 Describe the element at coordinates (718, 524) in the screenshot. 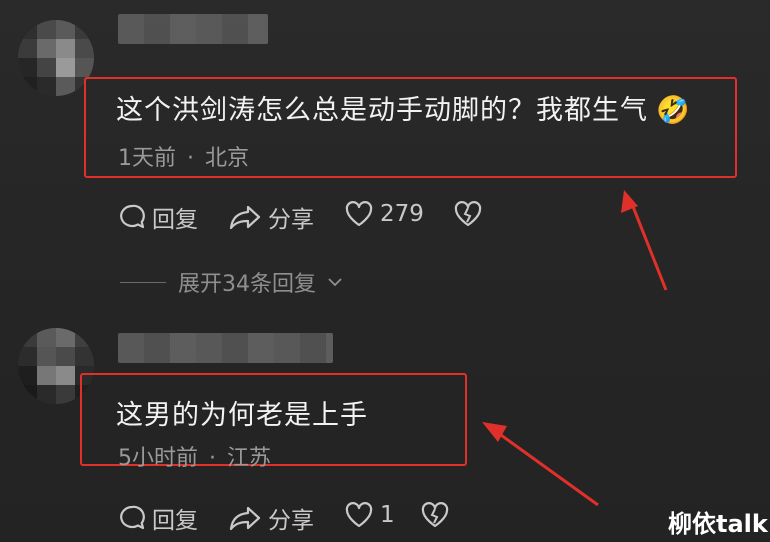

I see `watermark: 柳依talk` at that location.